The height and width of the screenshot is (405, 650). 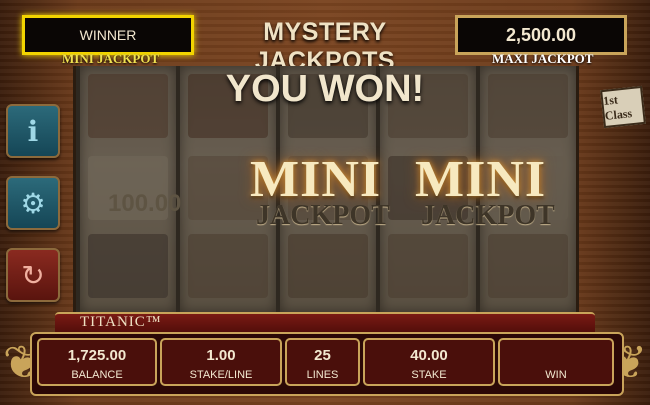 I want to click on balance-field: 1,725.00 BALANCE, so click(x=97, y=362).